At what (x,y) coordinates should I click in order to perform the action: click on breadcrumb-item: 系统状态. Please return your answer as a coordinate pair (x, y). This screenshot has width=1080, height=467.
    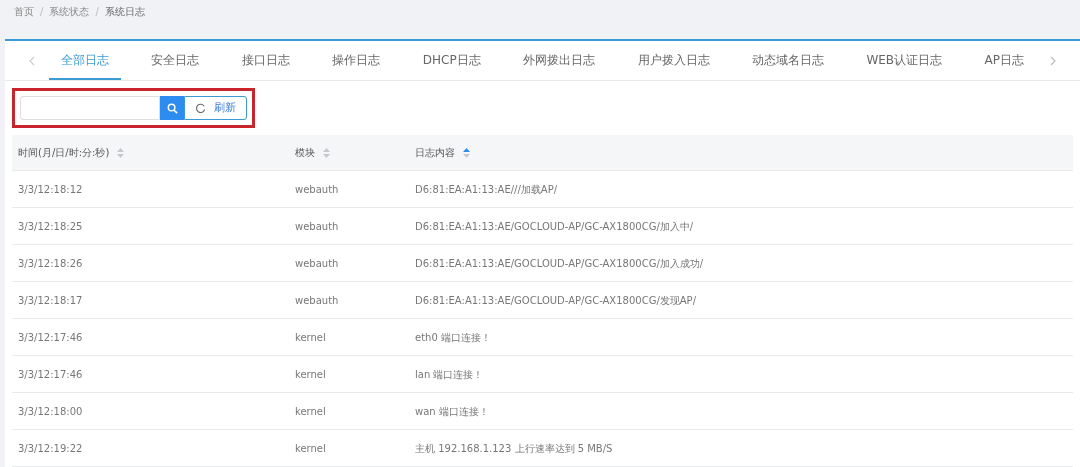
    Looking at the image, I should click on (69, 11).